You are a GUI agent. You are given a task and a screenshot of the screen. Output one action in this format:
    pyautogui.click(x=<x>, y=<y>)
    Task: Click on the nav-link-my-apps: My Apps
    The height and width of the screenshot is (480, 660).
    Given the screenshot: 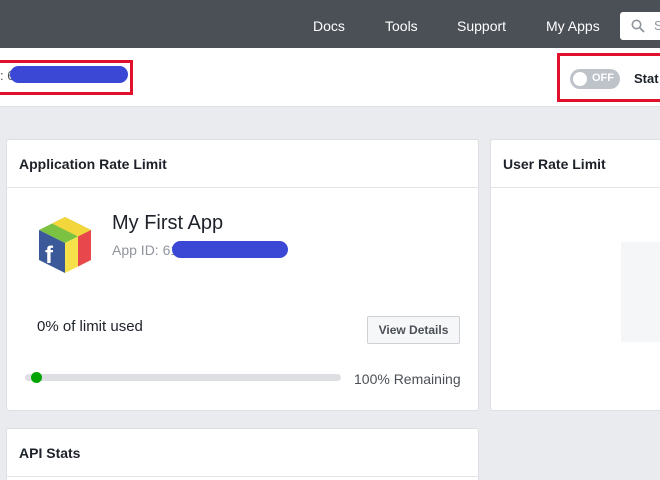 What is the action you would take?
    pyautogui.click(x=573, y=26)
    